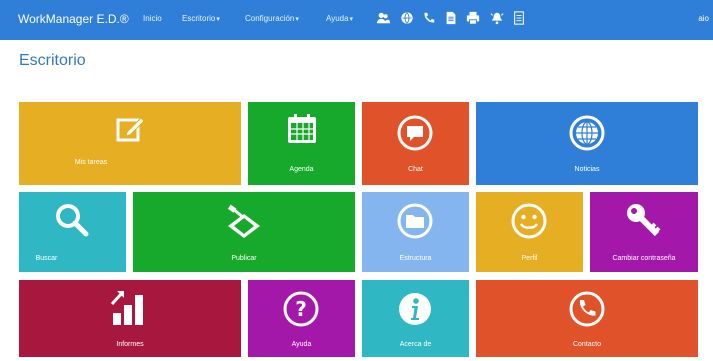  What do you see at coordinates (415, 169) in the screenshot?
I see `tile-label: Chat` at bounding box center [415, 169].